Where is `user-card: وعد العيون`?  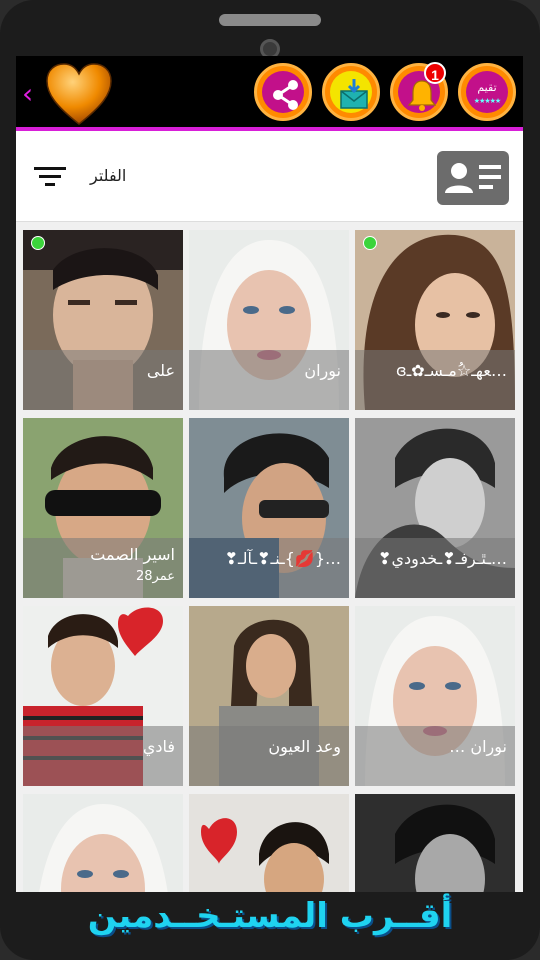
user-card: وعد العيون is located at coordinates (269, 696).